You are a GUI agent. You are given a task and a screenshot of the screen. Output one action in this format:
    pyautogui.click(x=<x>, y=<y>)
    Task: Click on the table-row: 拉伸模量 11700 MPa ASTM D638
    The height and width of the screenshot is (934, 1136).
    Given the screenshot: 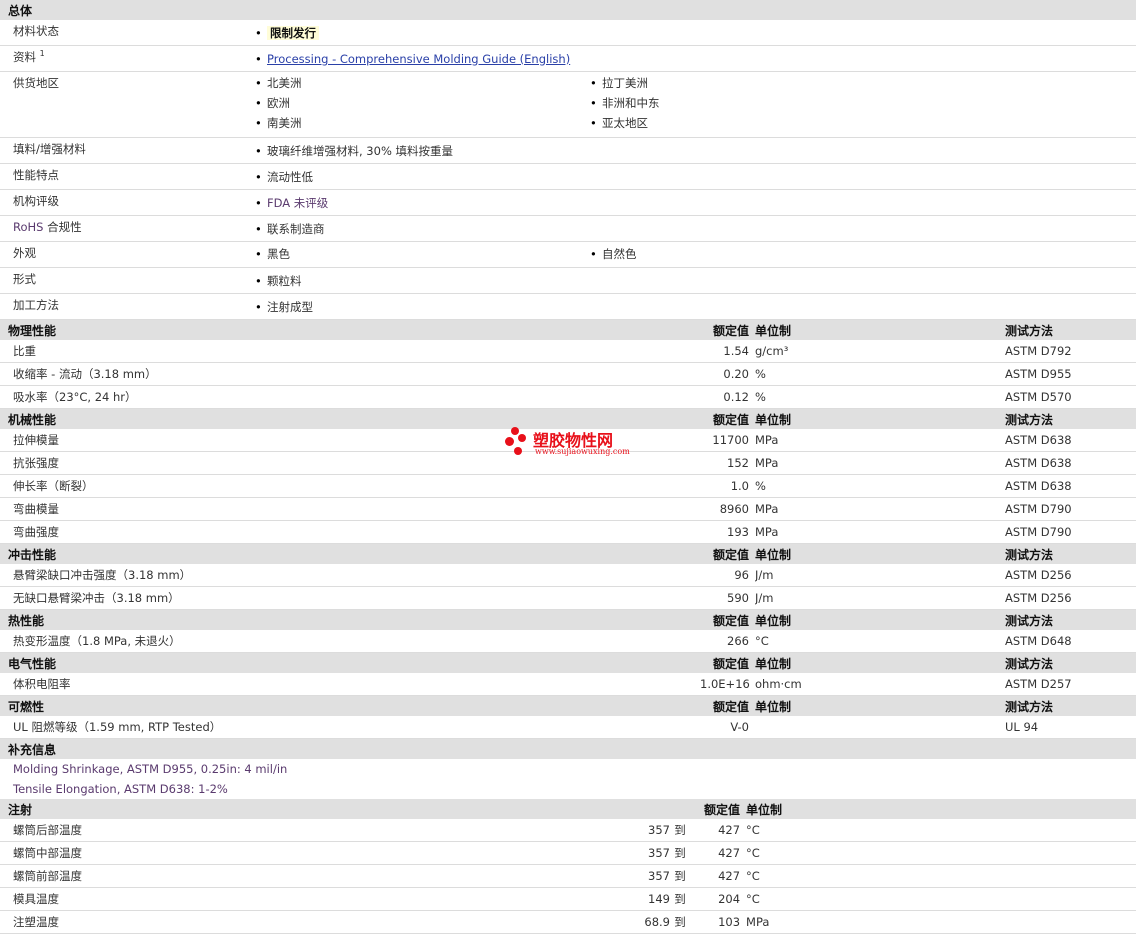 What is the action you would take?
    pyautogui.click(x=568, y=440)
    